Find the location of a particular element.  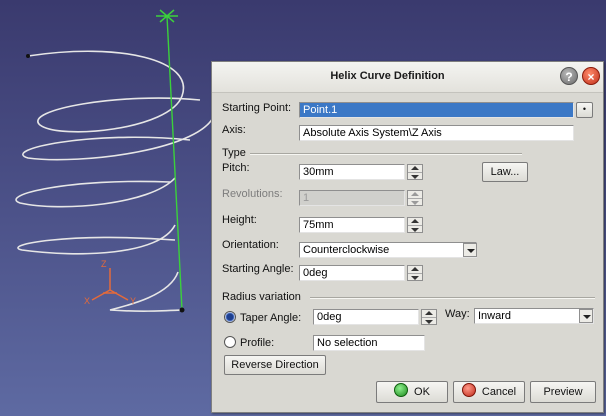

triad-label-x: X is located at coordinates (87, 301).